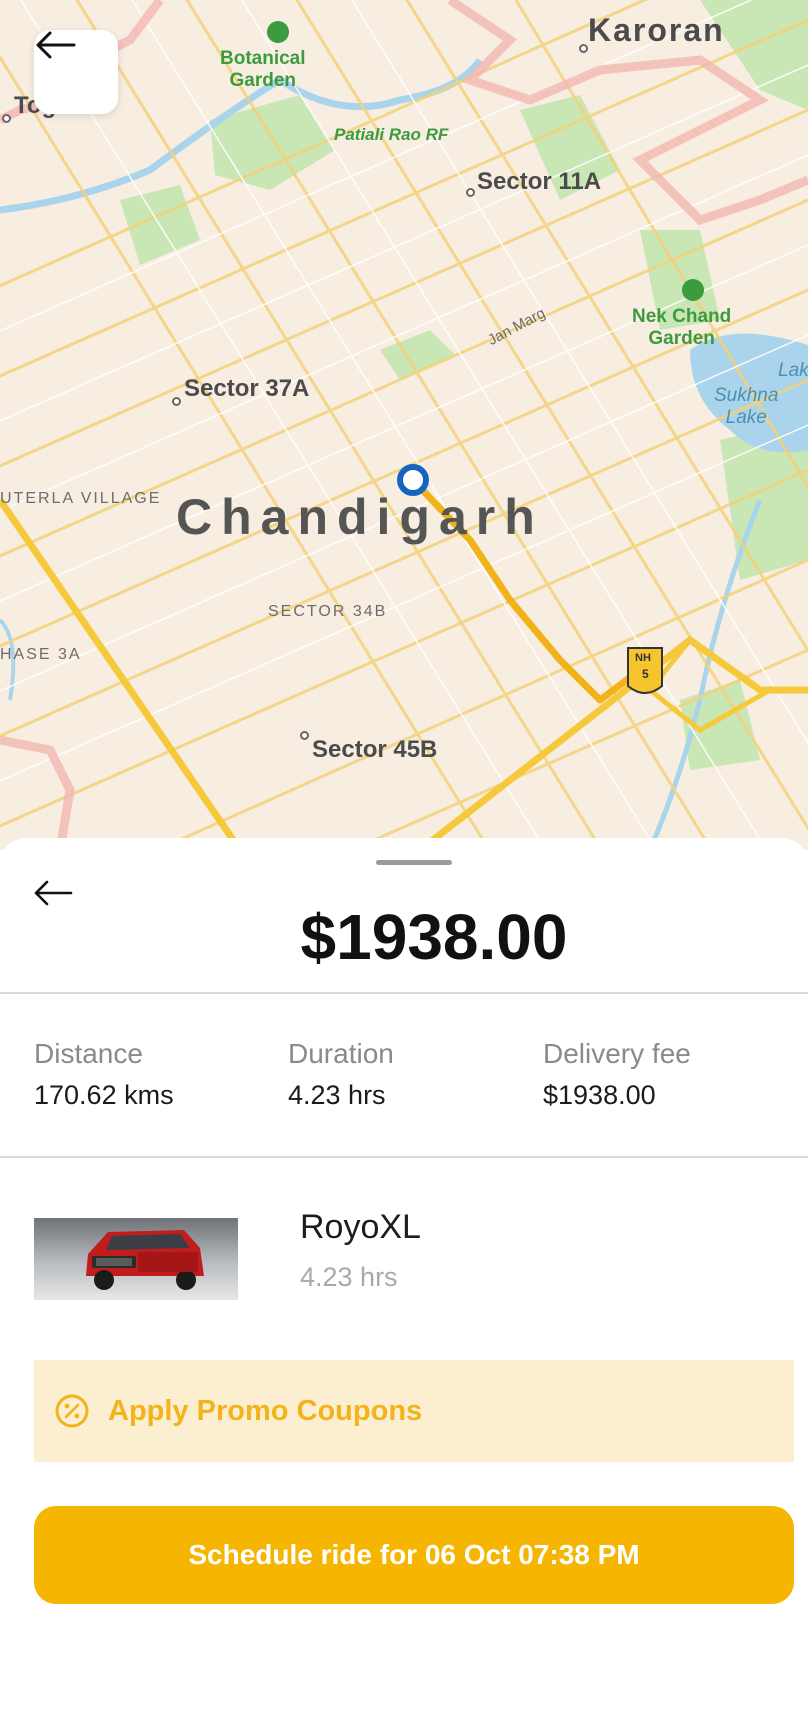  Describe the element at coordinates (617, 1074) in the screenshot. I see `stat-delivery-fee: Delivery fee $1938.00` at that location.